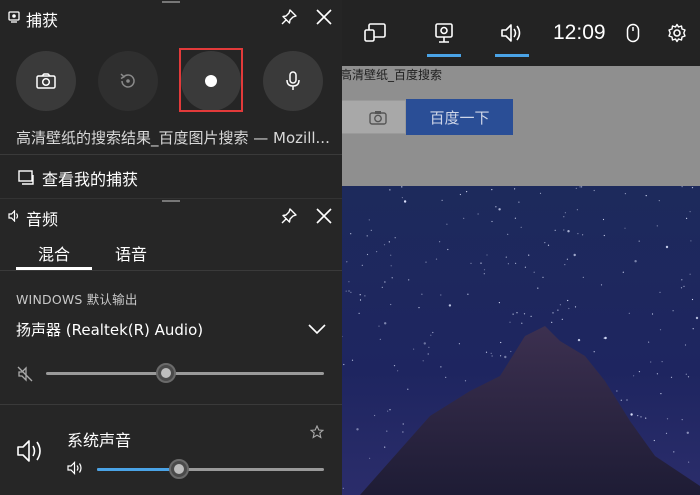  I want to click on screenshot-button, so click(46, 81).